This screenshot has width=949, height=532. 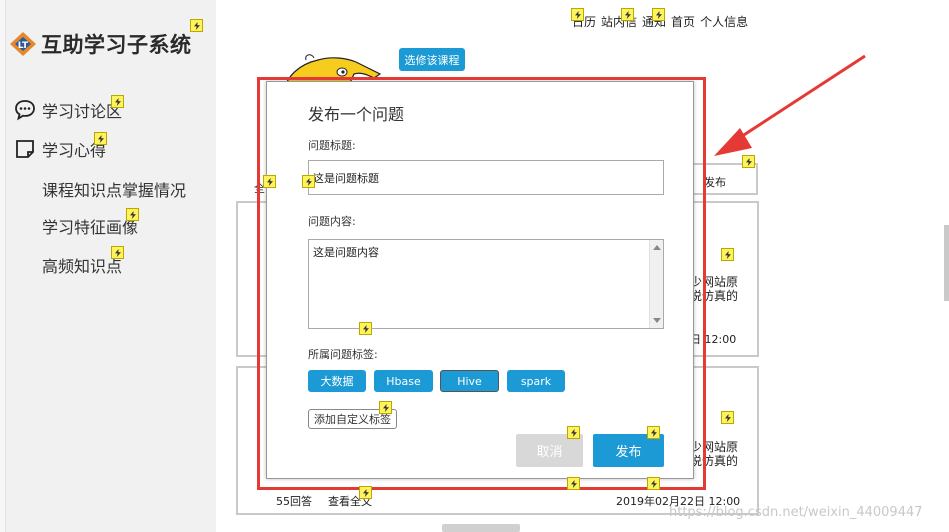 What do you see at coordinates (683, 21) in the screenshot?
I see `nav-home: 首页` at bounding box center [683, 21].